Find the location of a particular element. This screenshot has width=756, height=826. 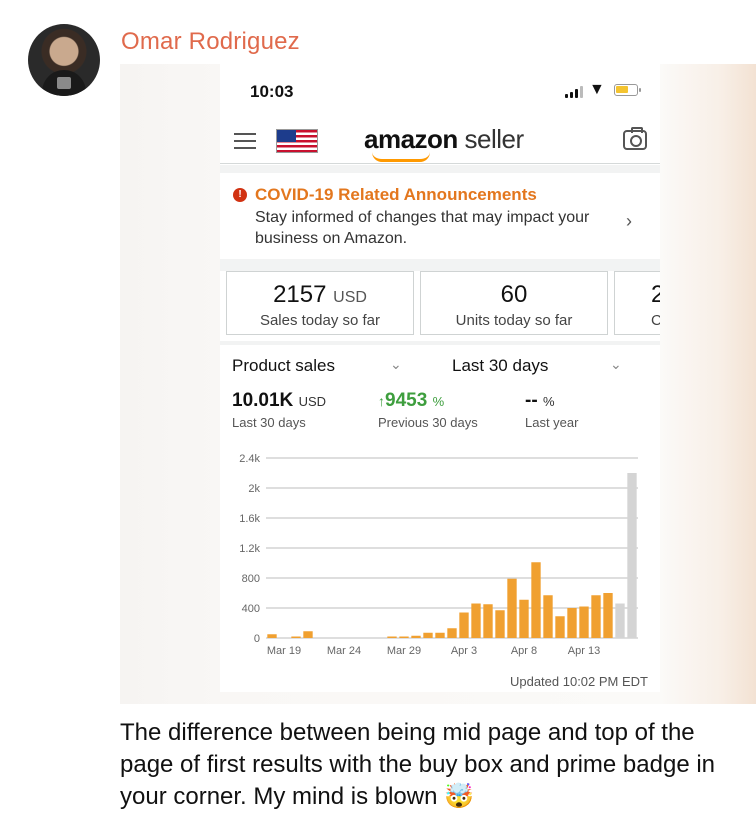

y-tick-label: 2k is located at coordinates (254, 489).